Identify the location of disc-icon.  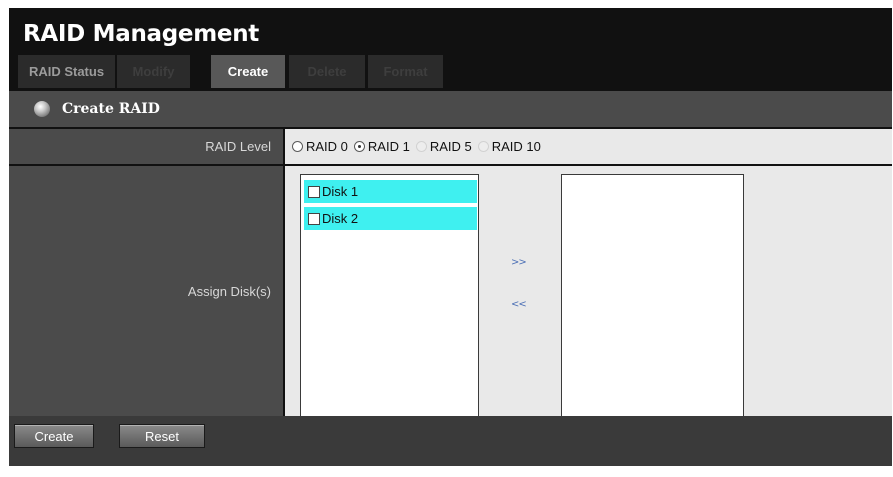
(42, 109).